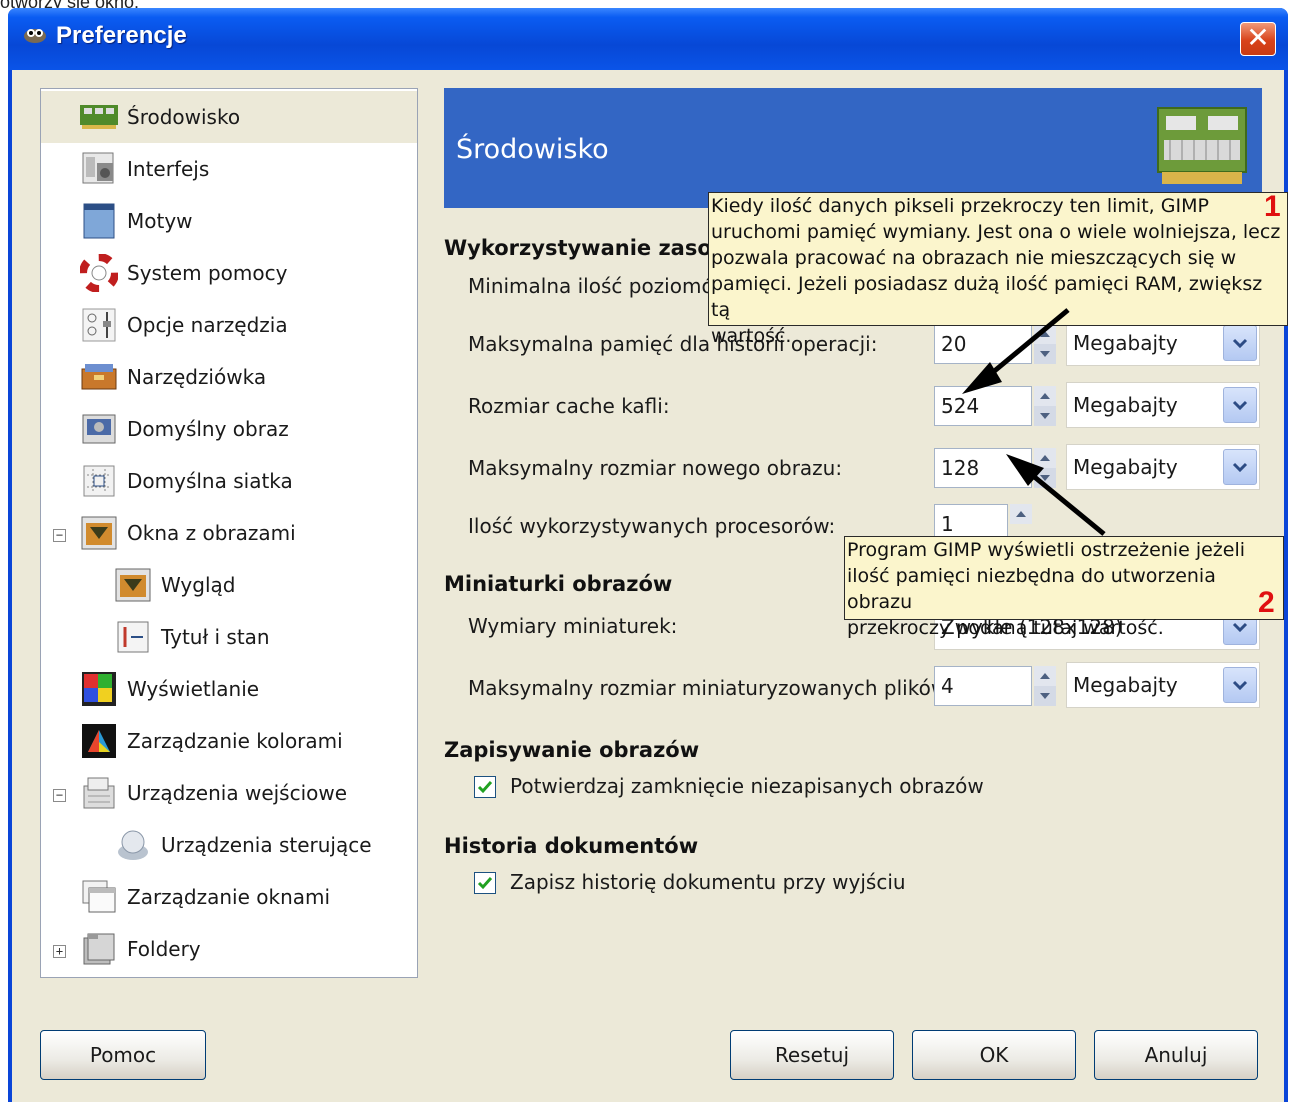  What do you see at coordinates (1034, 422) in the screenshot?
I see `annotation-arrows` at bounding box center [1034, 422].